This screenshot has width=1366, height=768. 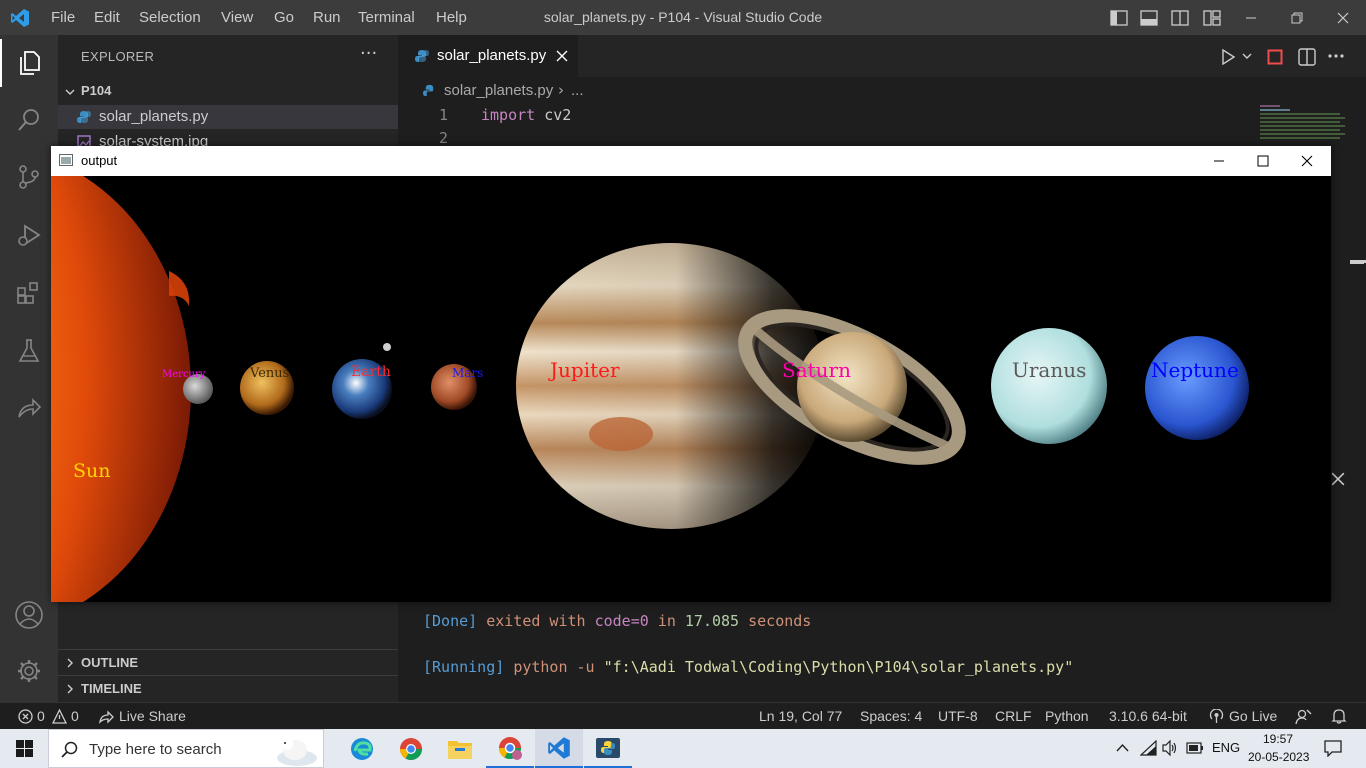 I want to click on activity-accounts, so click(x=29, y=615).